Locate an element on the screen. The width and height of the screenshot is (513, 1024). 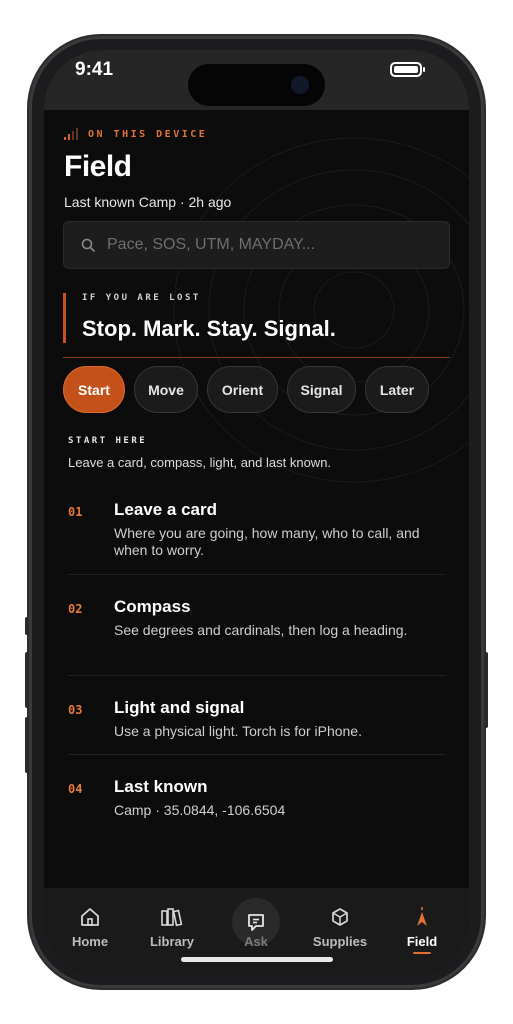
home-indicator is located at coordinates (257, 959).